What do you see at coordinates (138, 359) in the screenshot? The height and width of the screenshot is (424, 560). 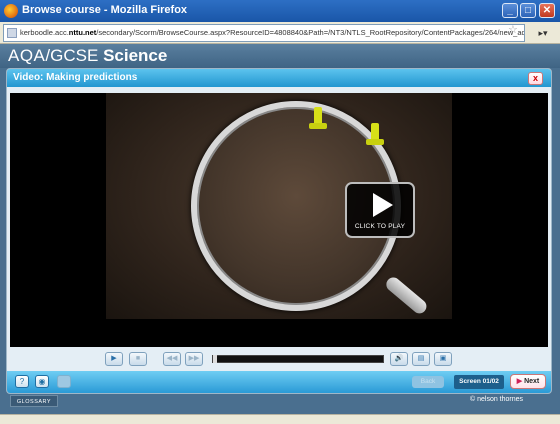 I see `stop-control-button: ■` at bounding box center [138, 359].